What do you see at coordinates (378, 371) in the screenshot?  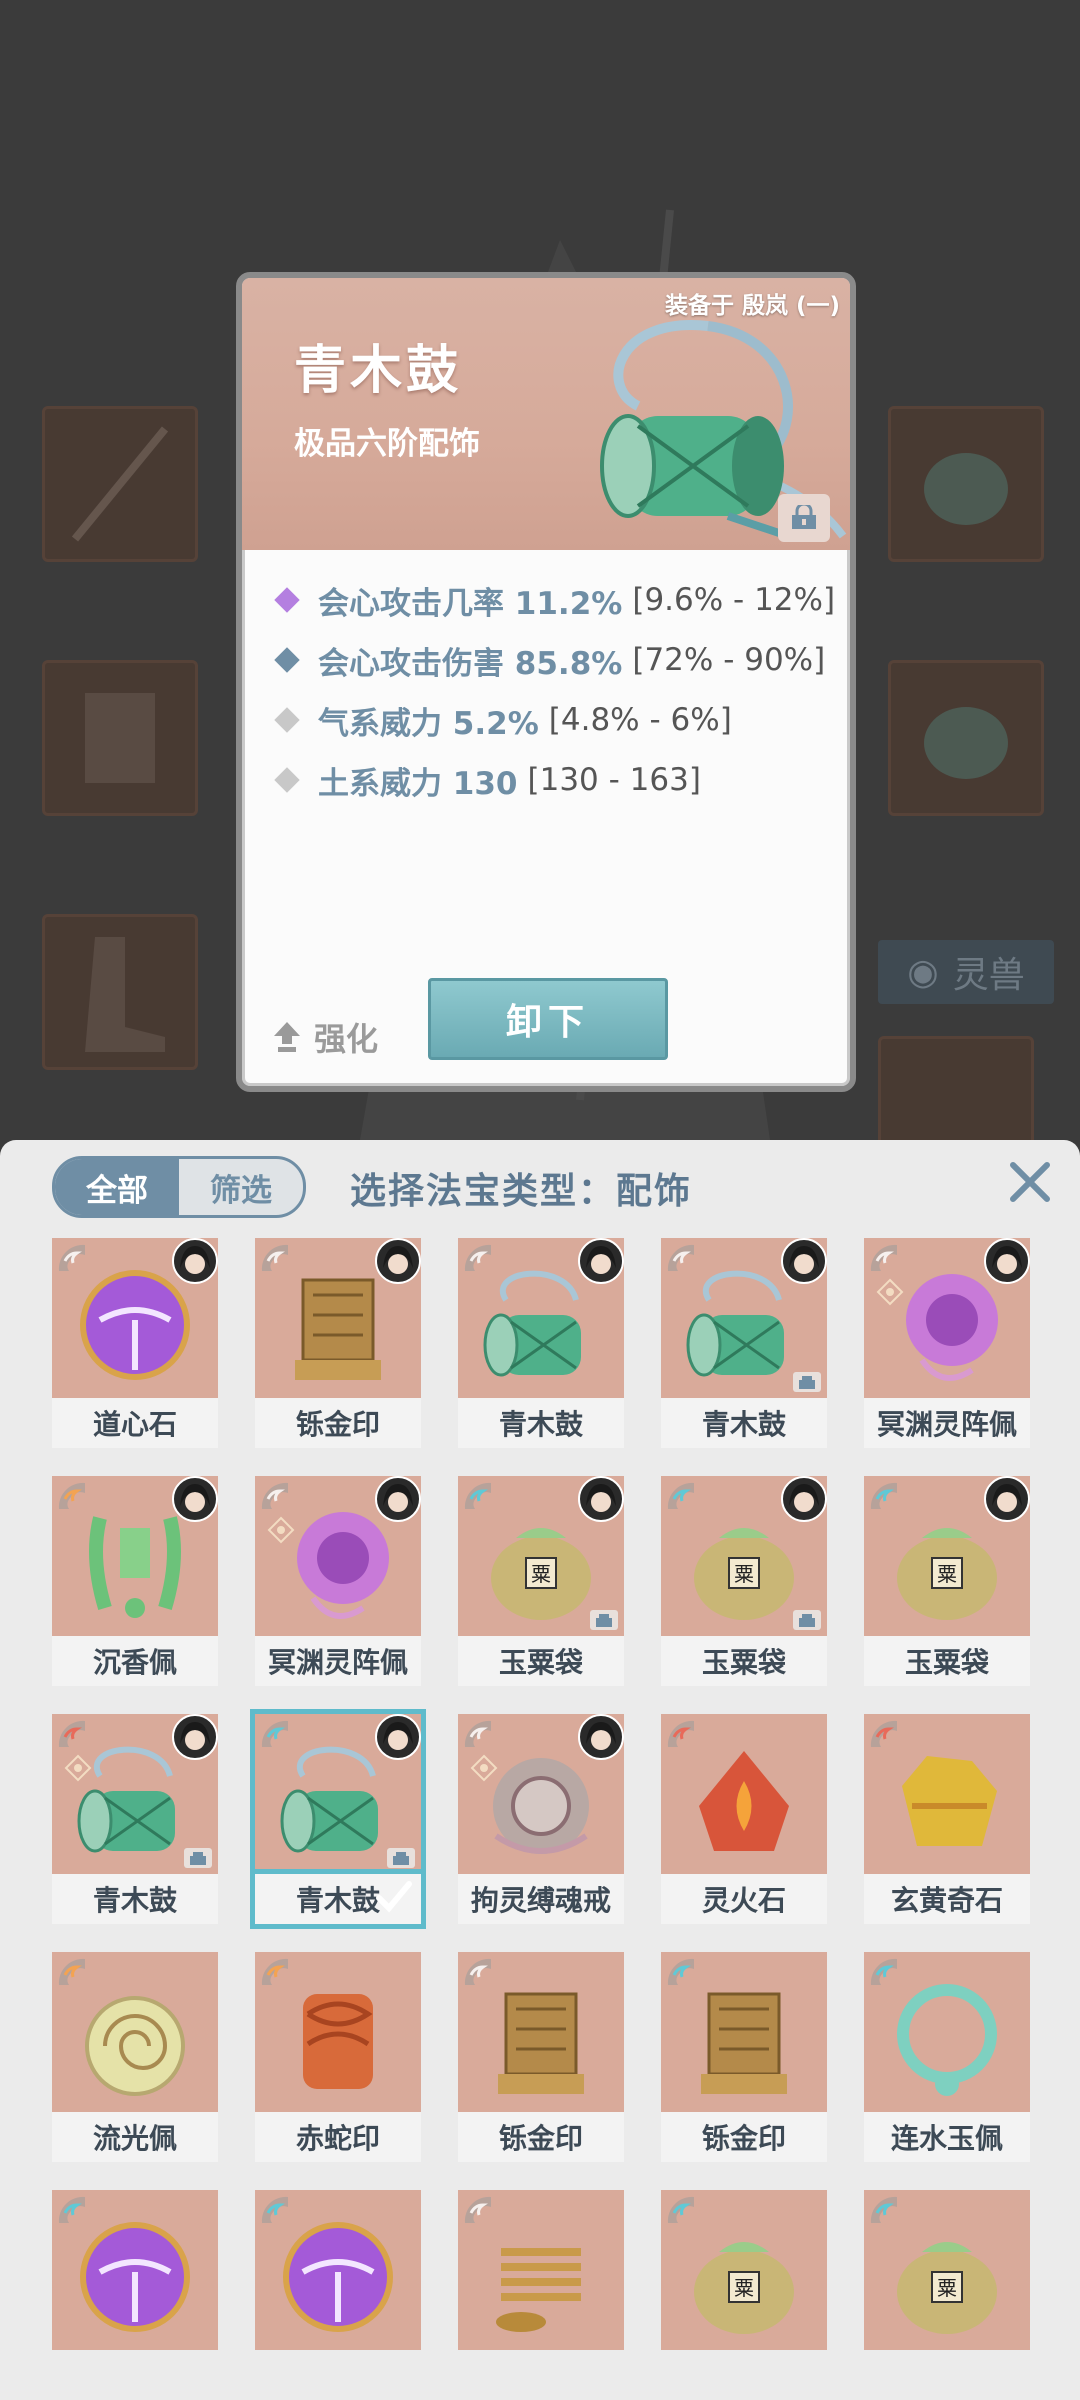 I see `item-name: 青木鼓` at bounding box center [378, 371].